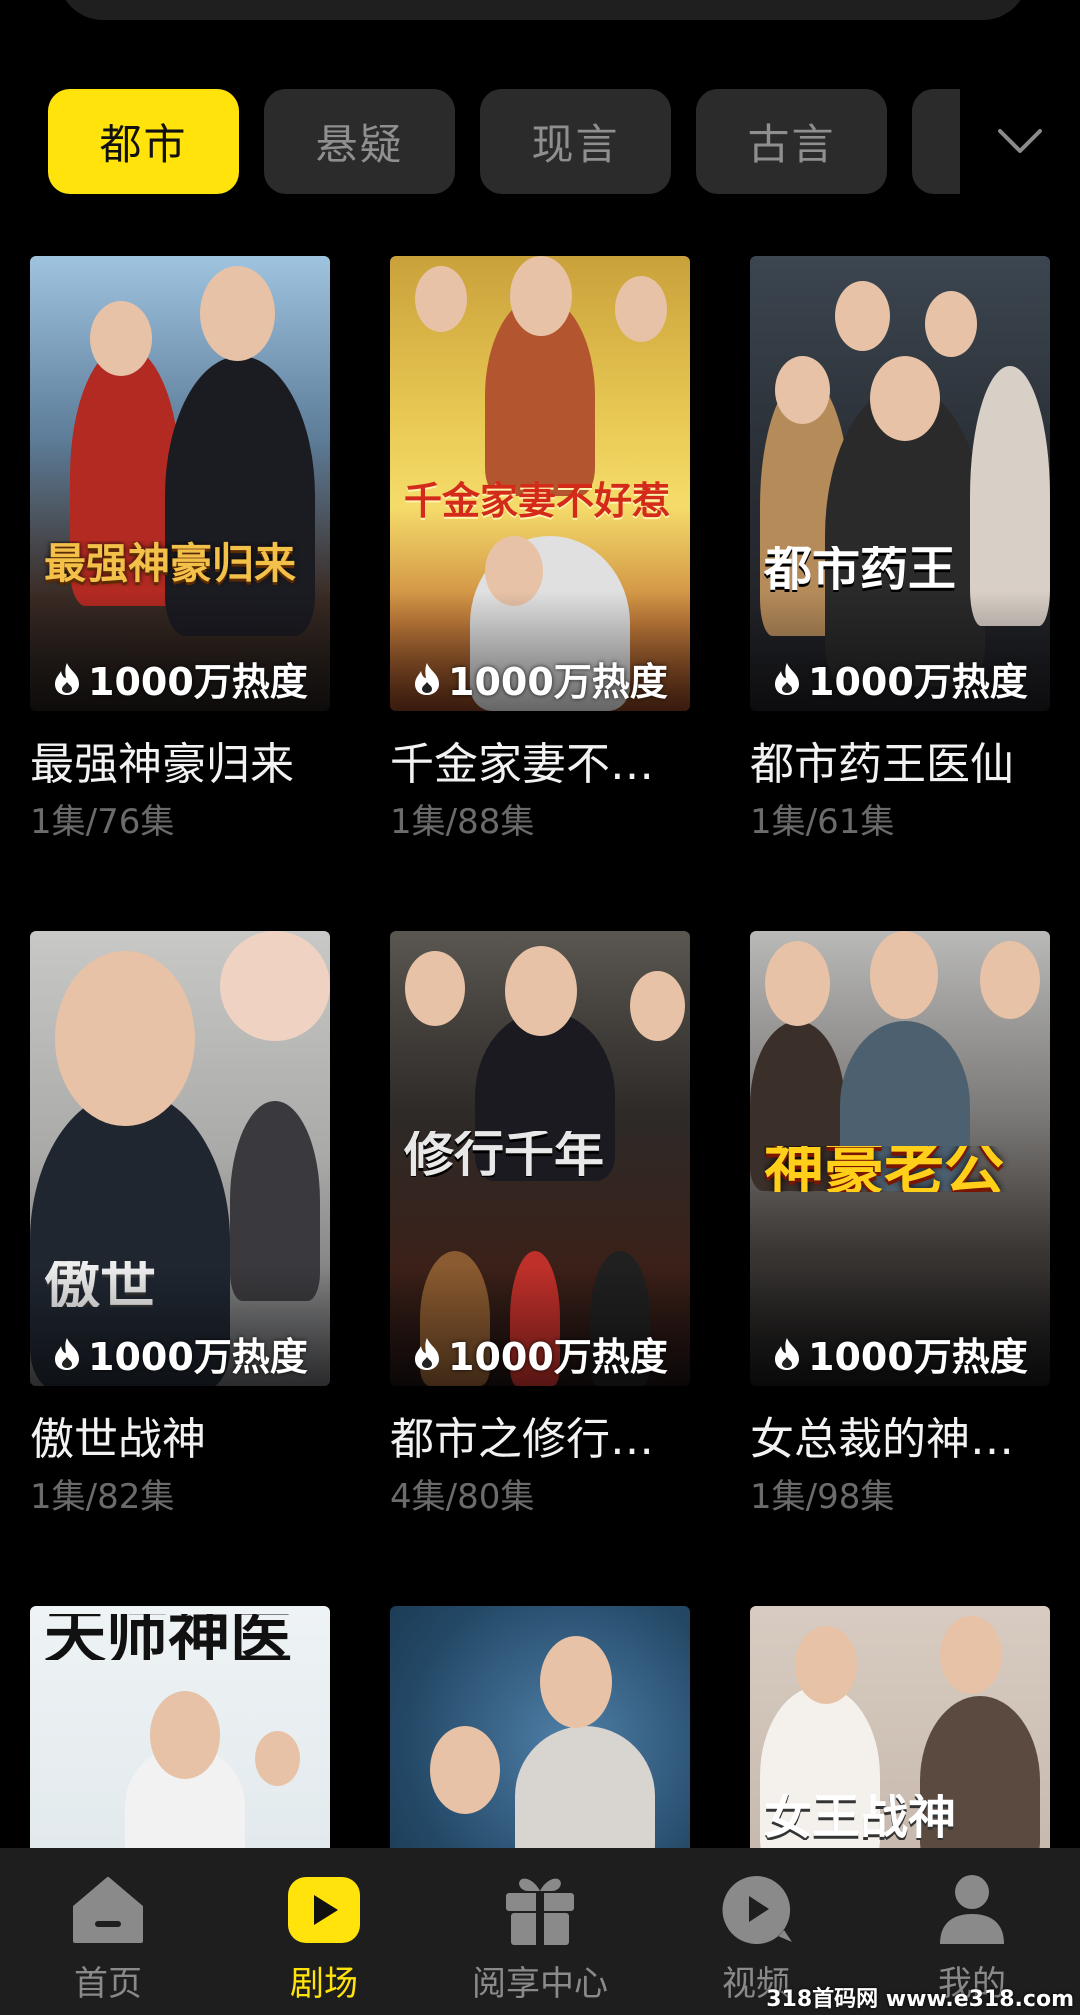  What do you see at coordinates (168, 1637) in the screenshot?
I see `poster-title-text: 天师神医` at bounding box center [168, 1637].